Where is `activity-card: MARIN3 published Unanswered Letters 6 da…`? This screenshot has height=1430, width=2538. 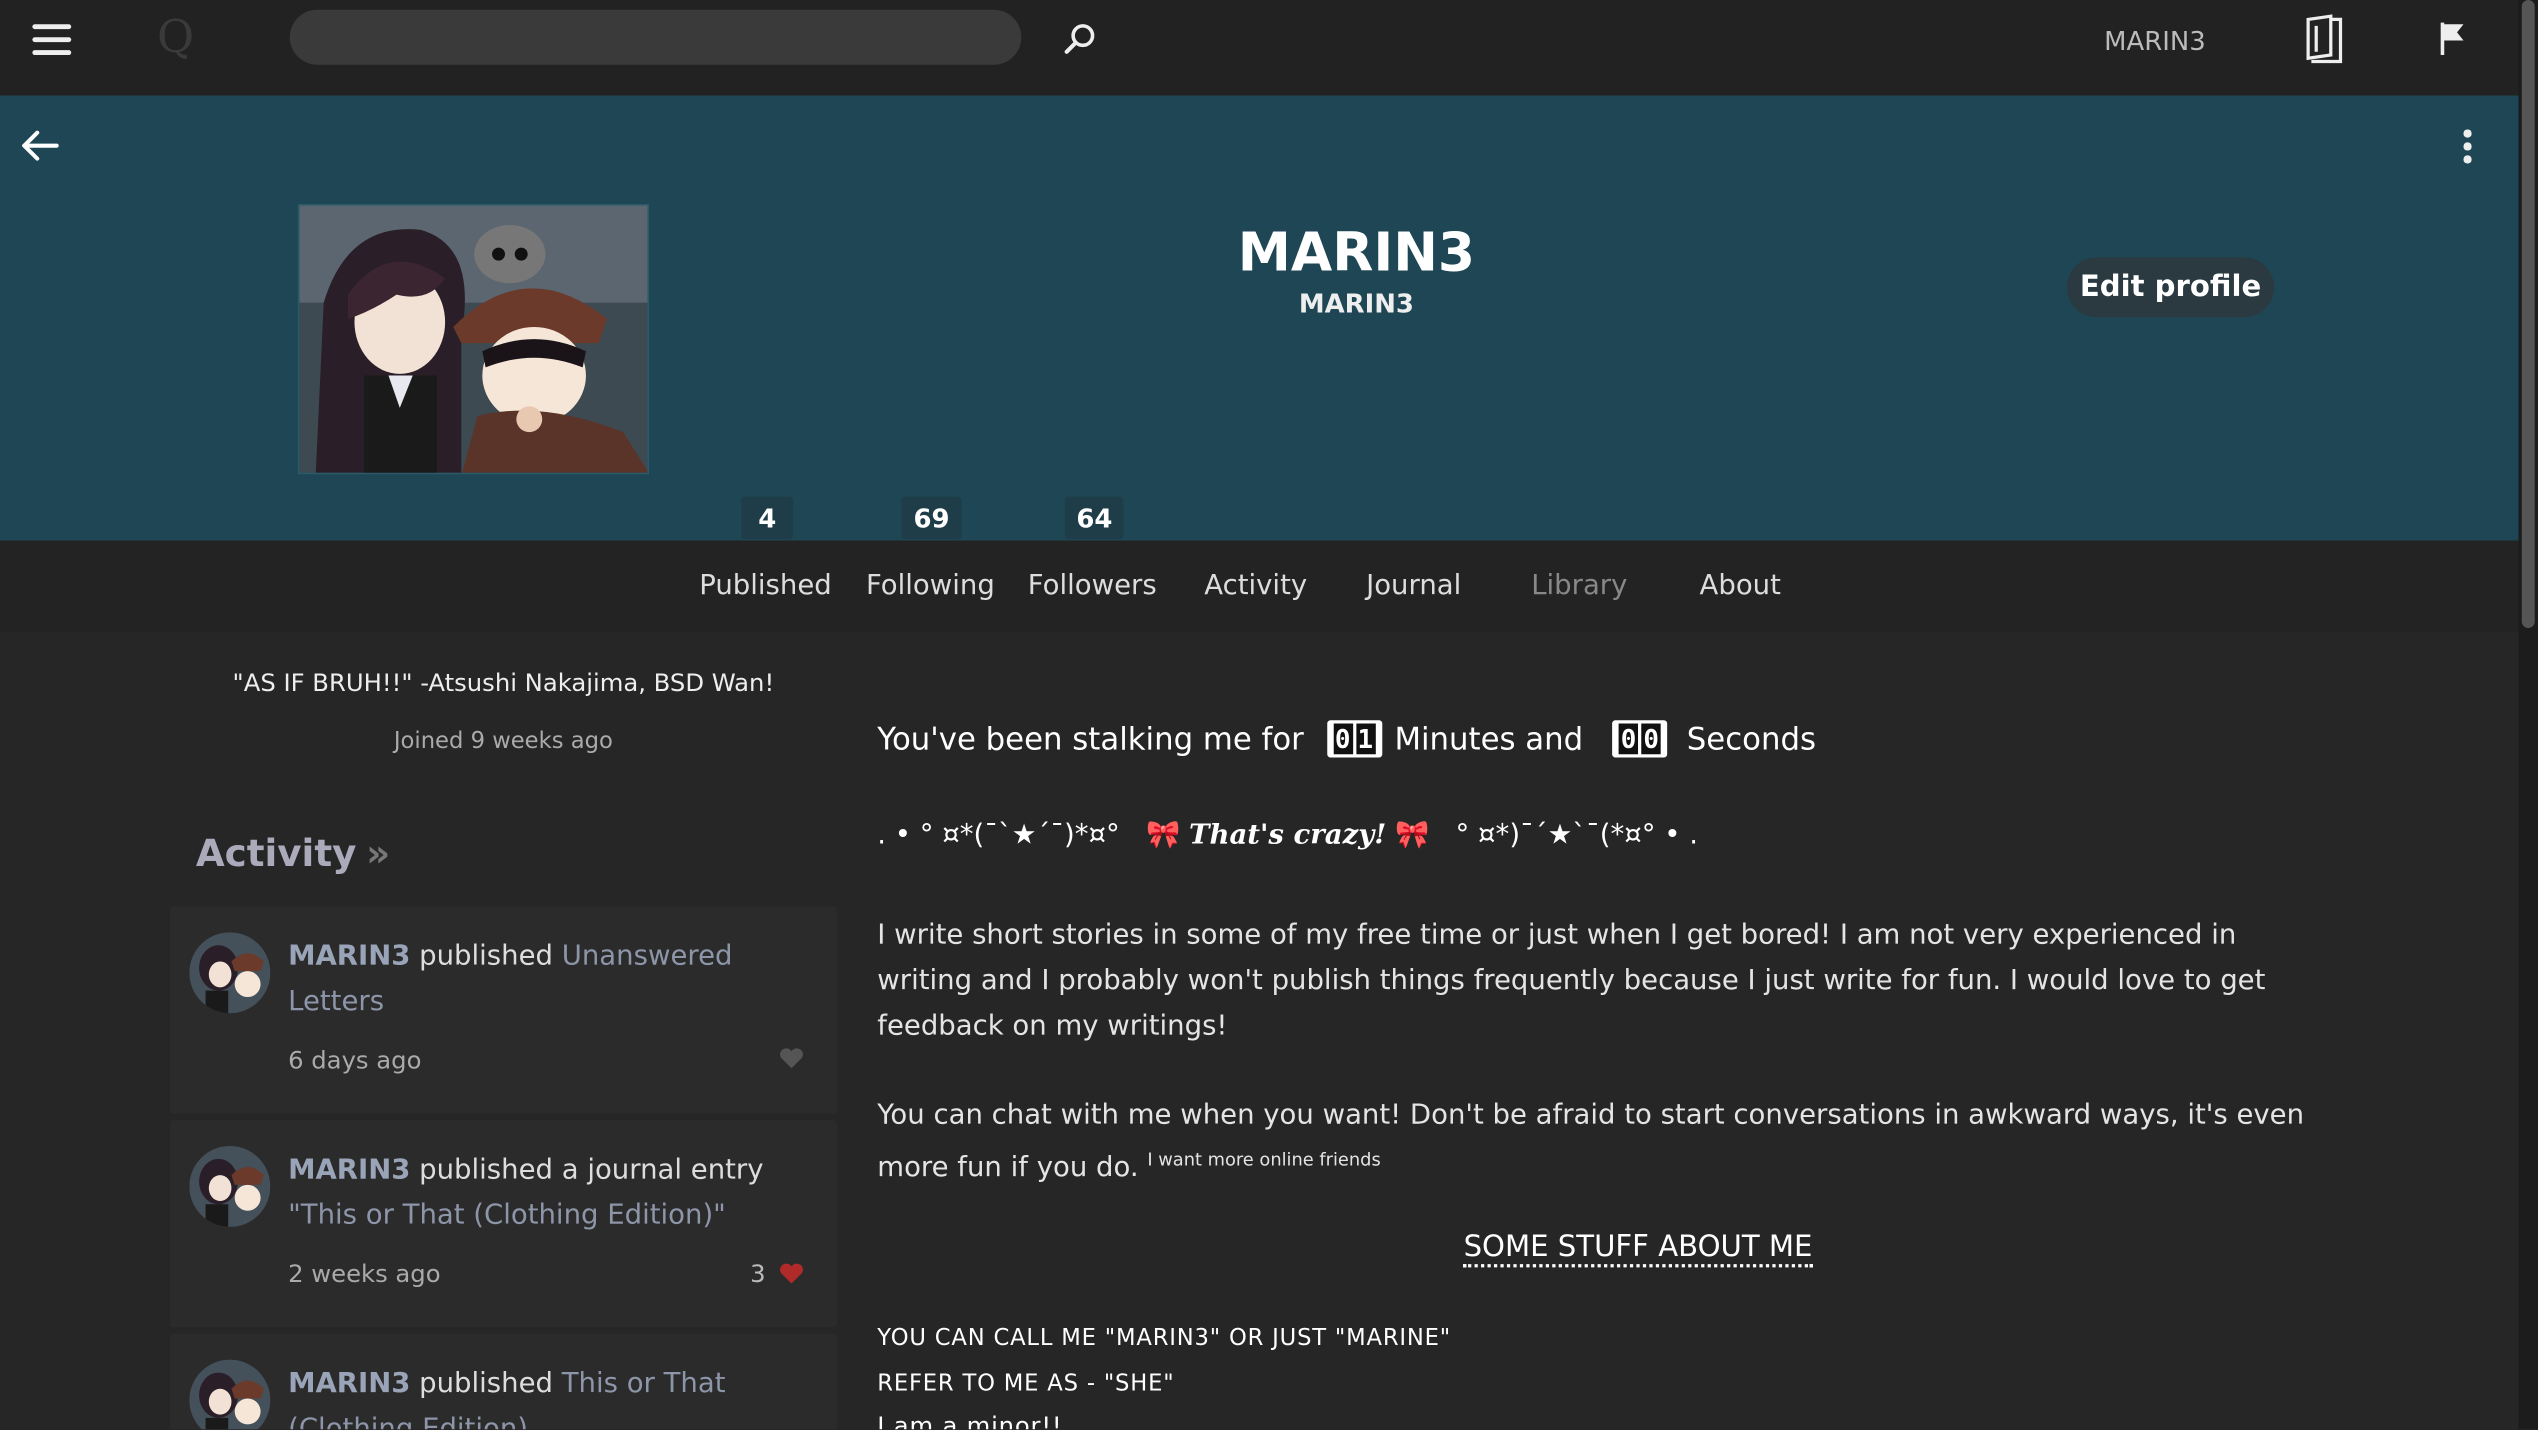
activity-card: MARIN3 published Unanswered Letters 6 da… is located at coordinates (503, 1010).